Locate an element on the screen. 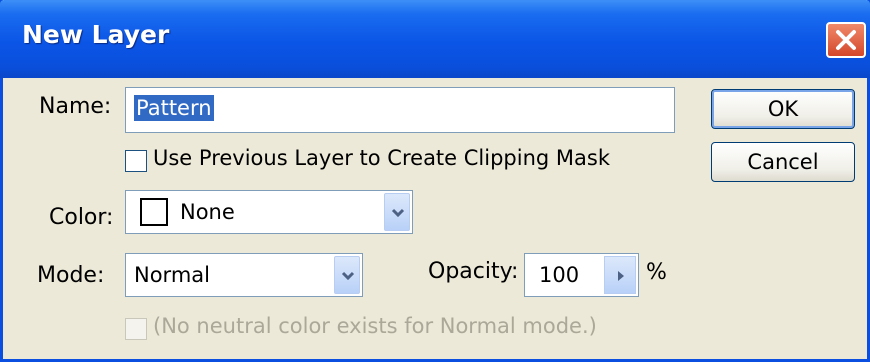 Image resolution: width=870 pixels, height=362 pixels. name-value: Pattern is located at coordinates (174, 108).